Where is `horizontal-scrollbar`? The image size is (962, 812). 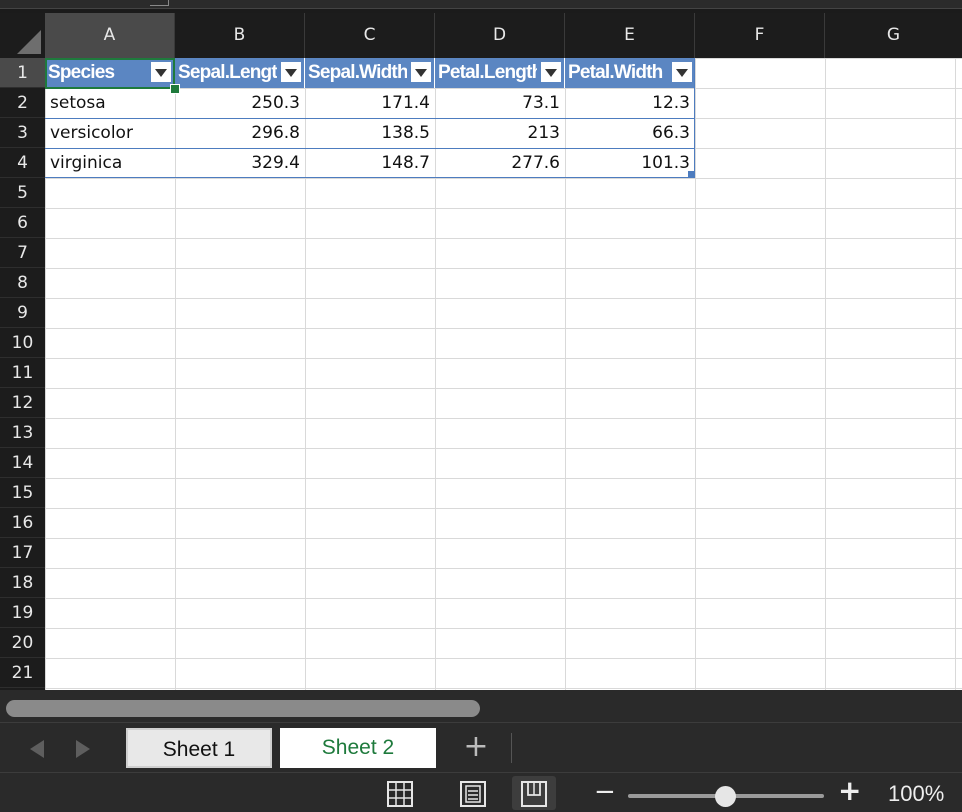 horizontal-scrollbar is located at coordinates (481, 706).